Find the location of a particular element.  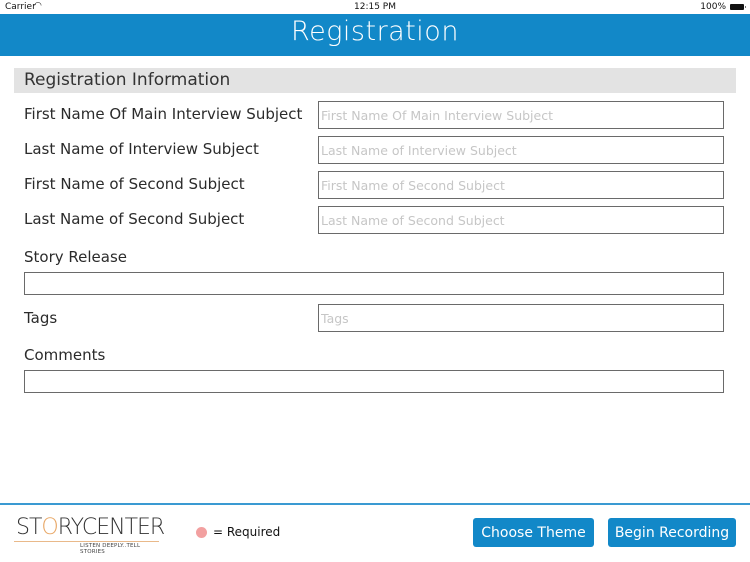

comments-field is located at coordinates (374, 381).